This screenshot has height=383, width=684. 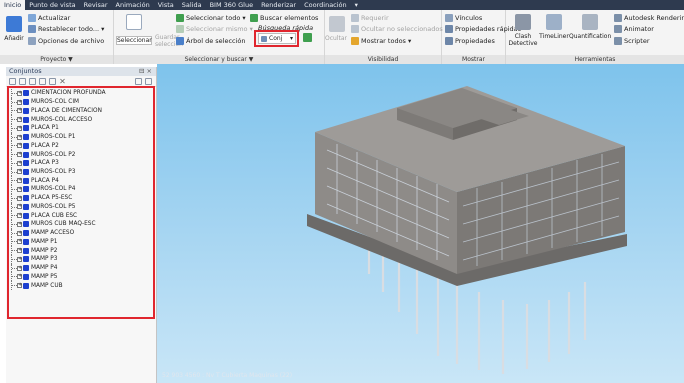 I want to click on opciones-archivo-button: Opciones de archivo, so click(x=66, y=41).